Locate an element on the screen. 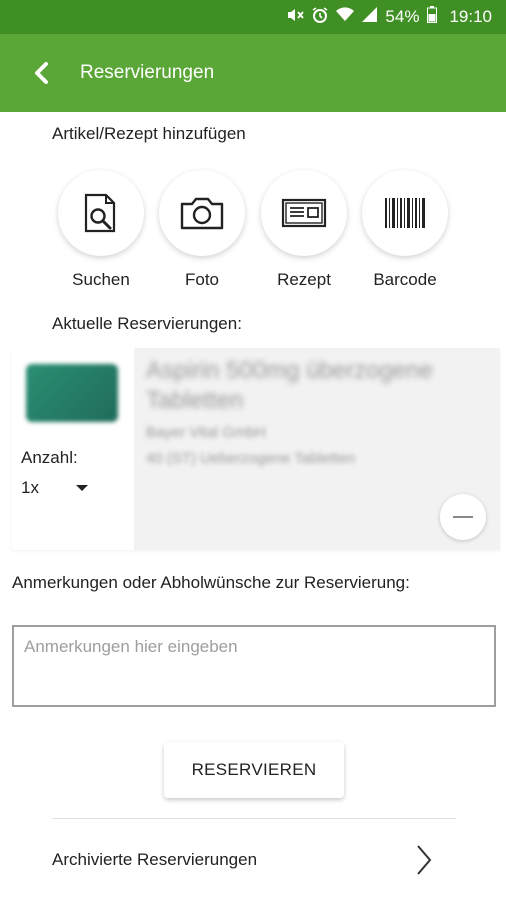 The image size is (506, 900). archived-reservations-link: Archivierte Reservierungen is located at coordinates (242, 860).